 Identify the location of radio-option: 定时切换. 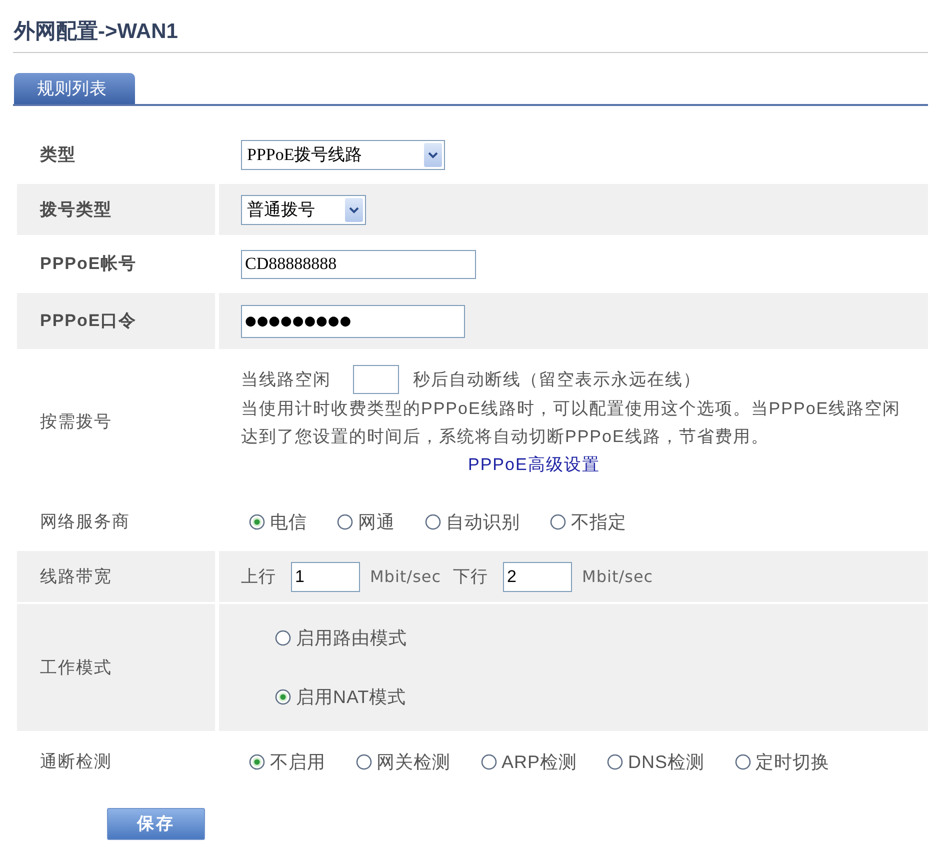
(782, 762).